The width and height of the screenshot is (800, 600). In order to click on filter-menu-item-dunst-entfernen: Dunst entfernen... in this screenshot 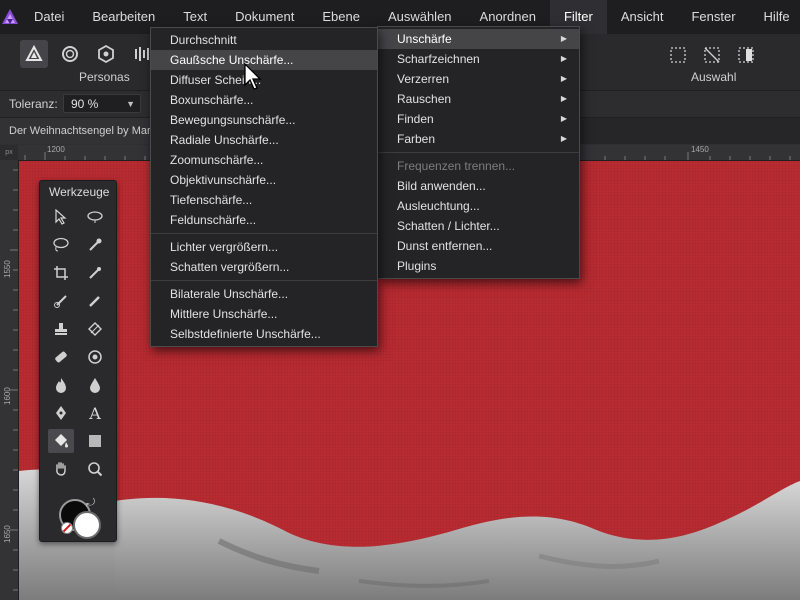, I will do `click(478, 246)`.